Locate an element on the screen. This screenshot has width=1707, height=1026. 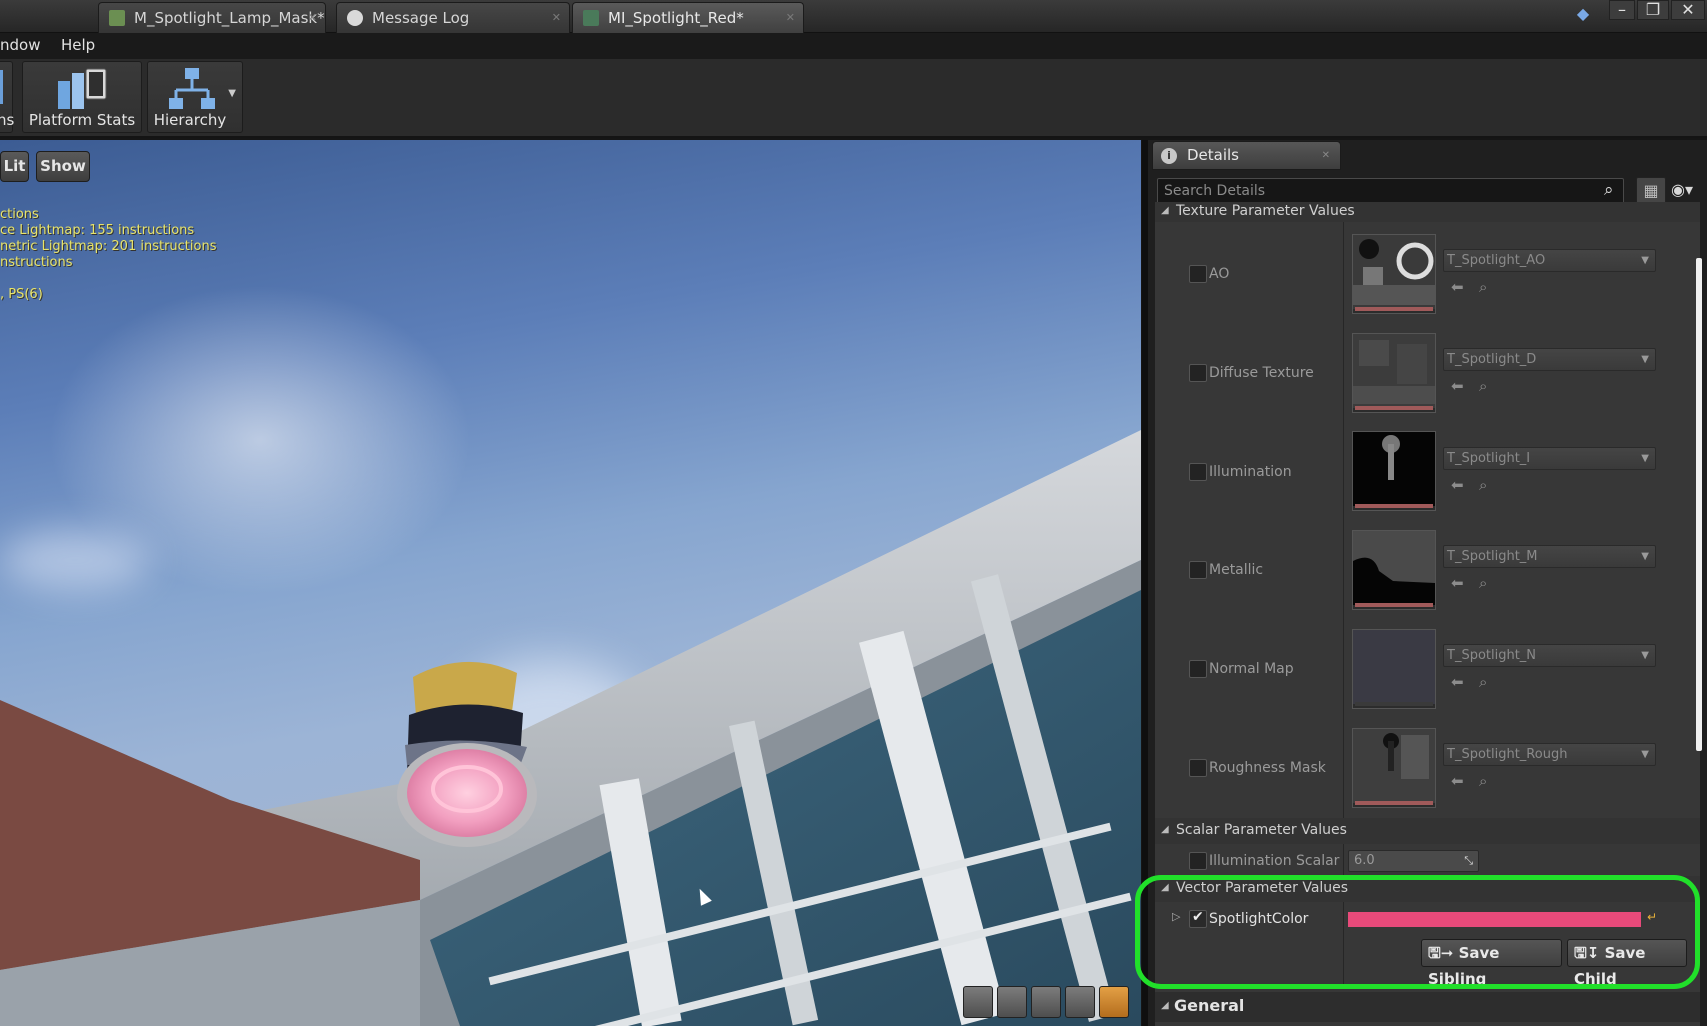
show-flags-button: Show is located at coordinates (63, 166).